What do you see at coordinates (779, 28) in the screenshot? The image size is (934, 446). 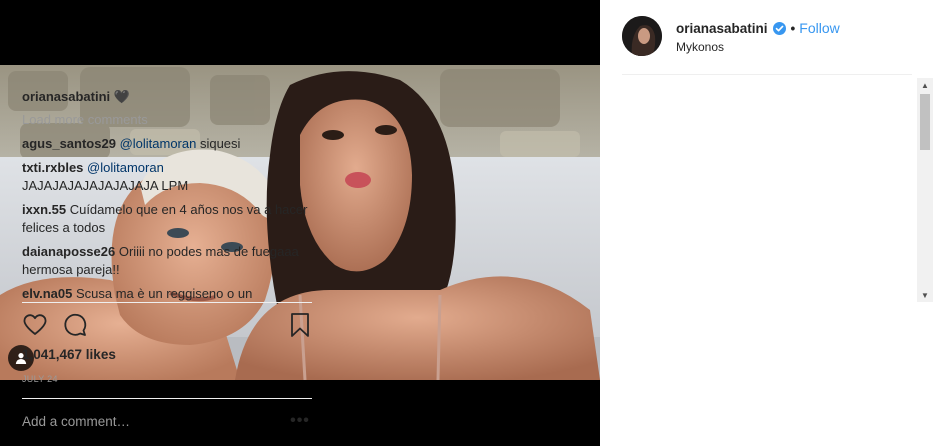 I see `verified-badge-icon` at bounding box center [779, 28].